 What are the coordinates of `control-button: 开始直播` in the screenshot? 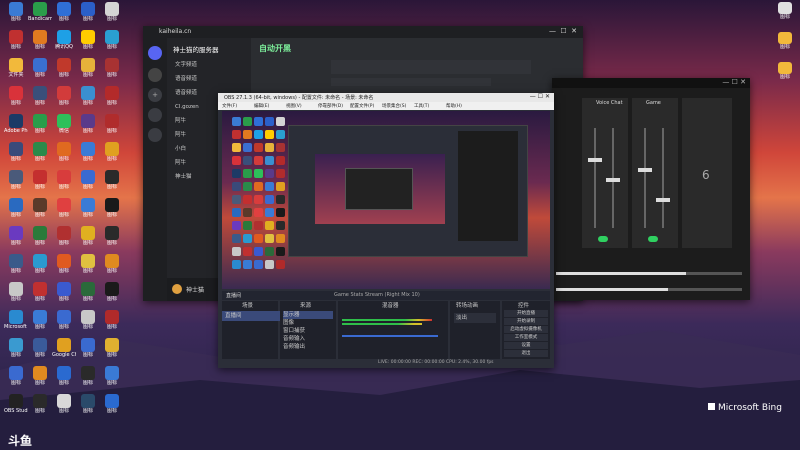 It's located at (526, 313).